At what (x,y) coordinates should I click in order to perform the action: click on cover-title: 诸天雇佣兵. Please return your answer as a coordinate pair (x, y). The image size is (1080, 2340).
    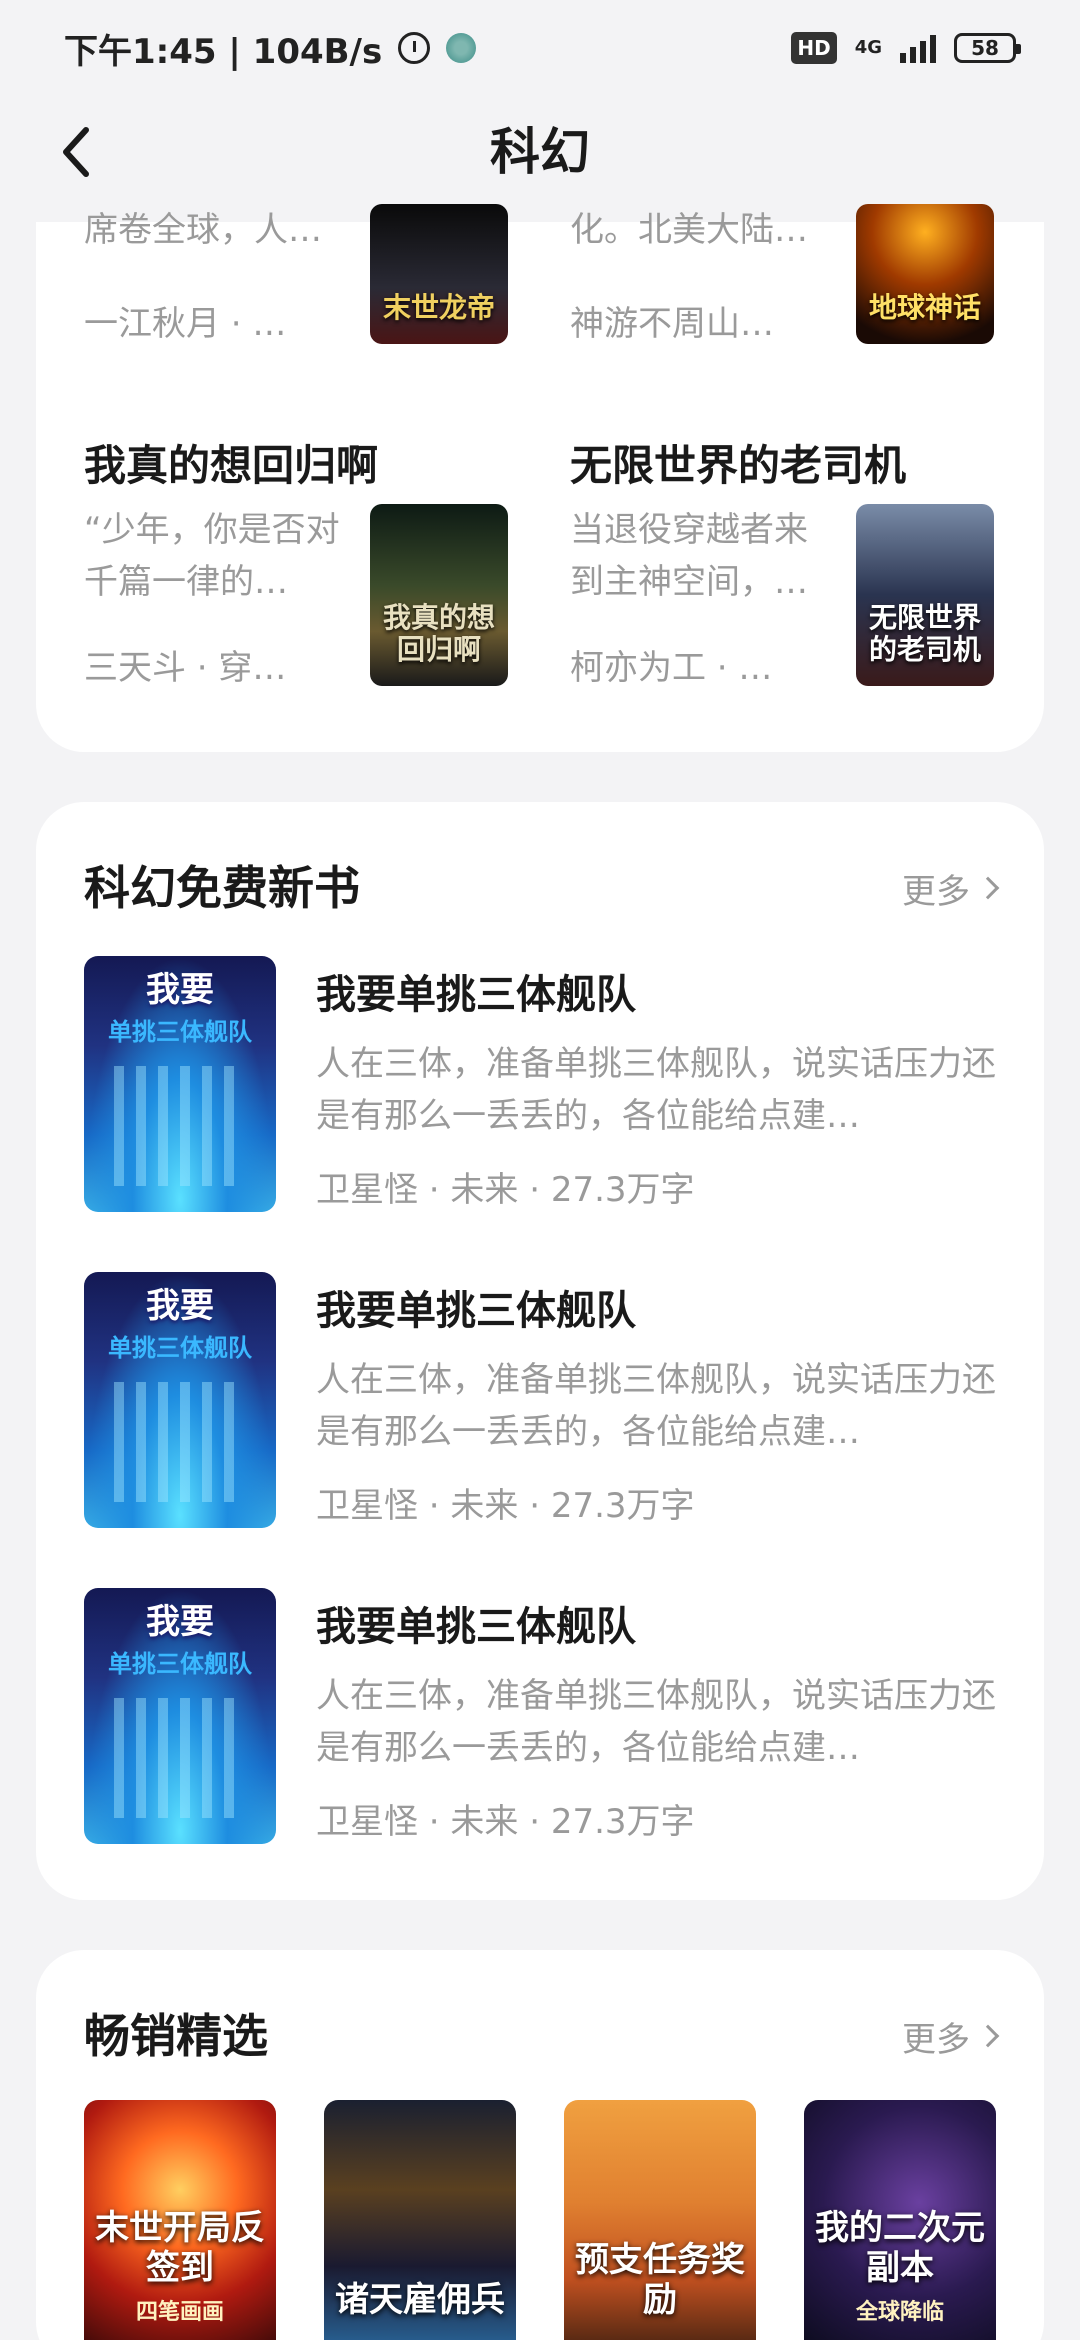
    Looking at the image, I should click on (420, 2300).